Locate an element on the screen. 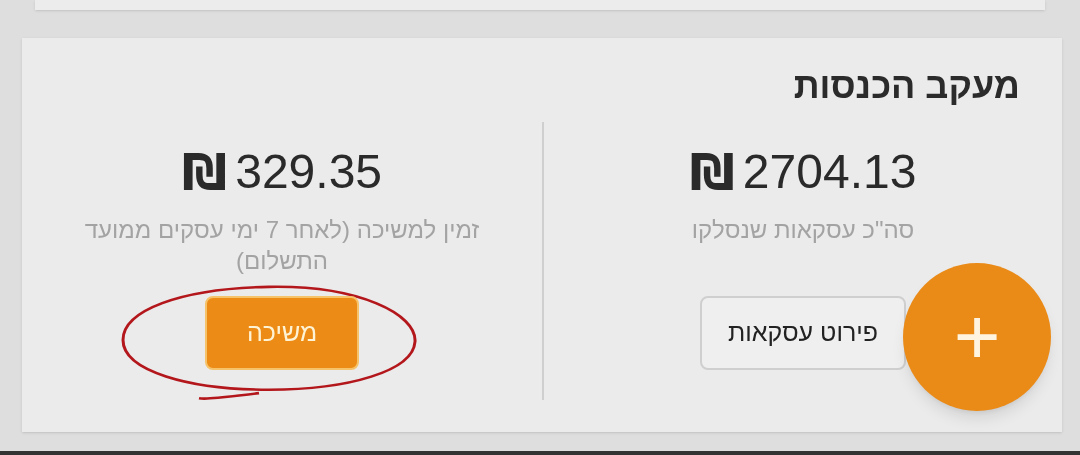 The width and height of the screenshot is (1080, 455). amount: 2704.13 is located at coordinates (829, 172).